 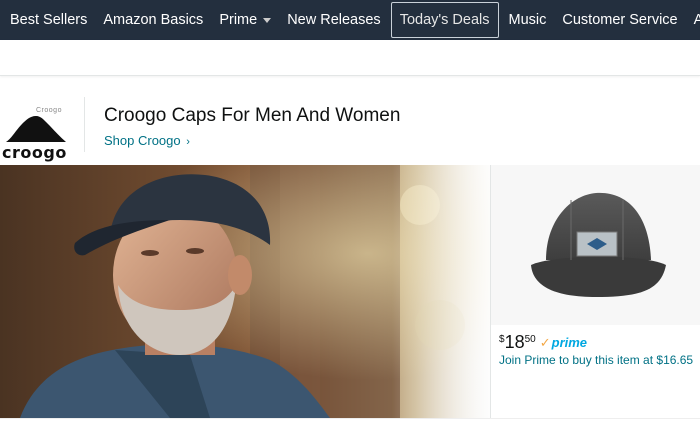 I want to click on product-price: $ 18 50 ✓prime, so click(x=543, y=342).